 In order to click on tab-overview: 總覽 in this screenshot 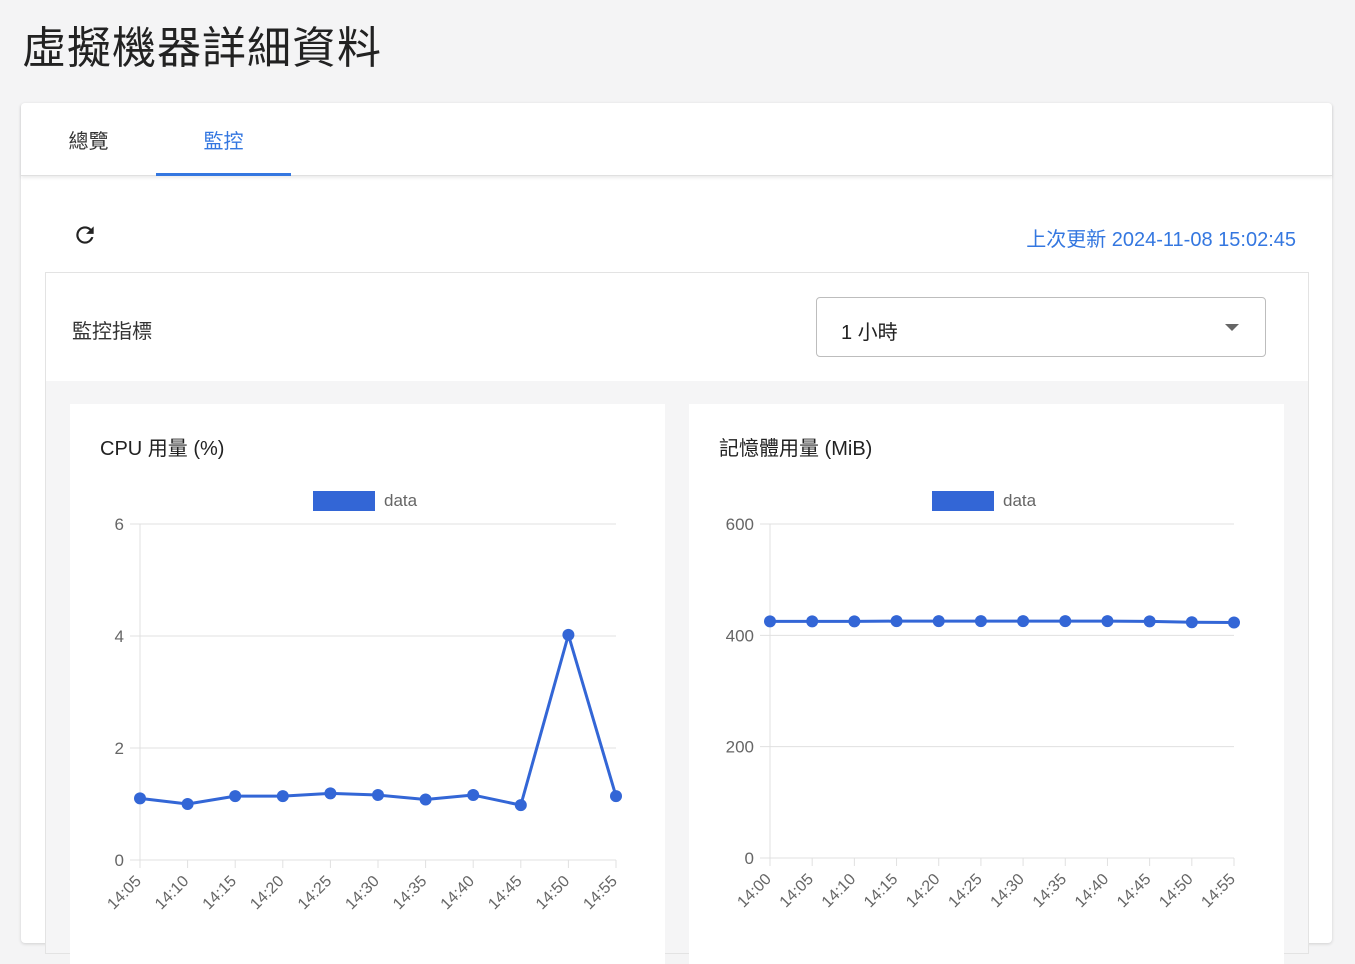, I will do `click(88, 139)`.